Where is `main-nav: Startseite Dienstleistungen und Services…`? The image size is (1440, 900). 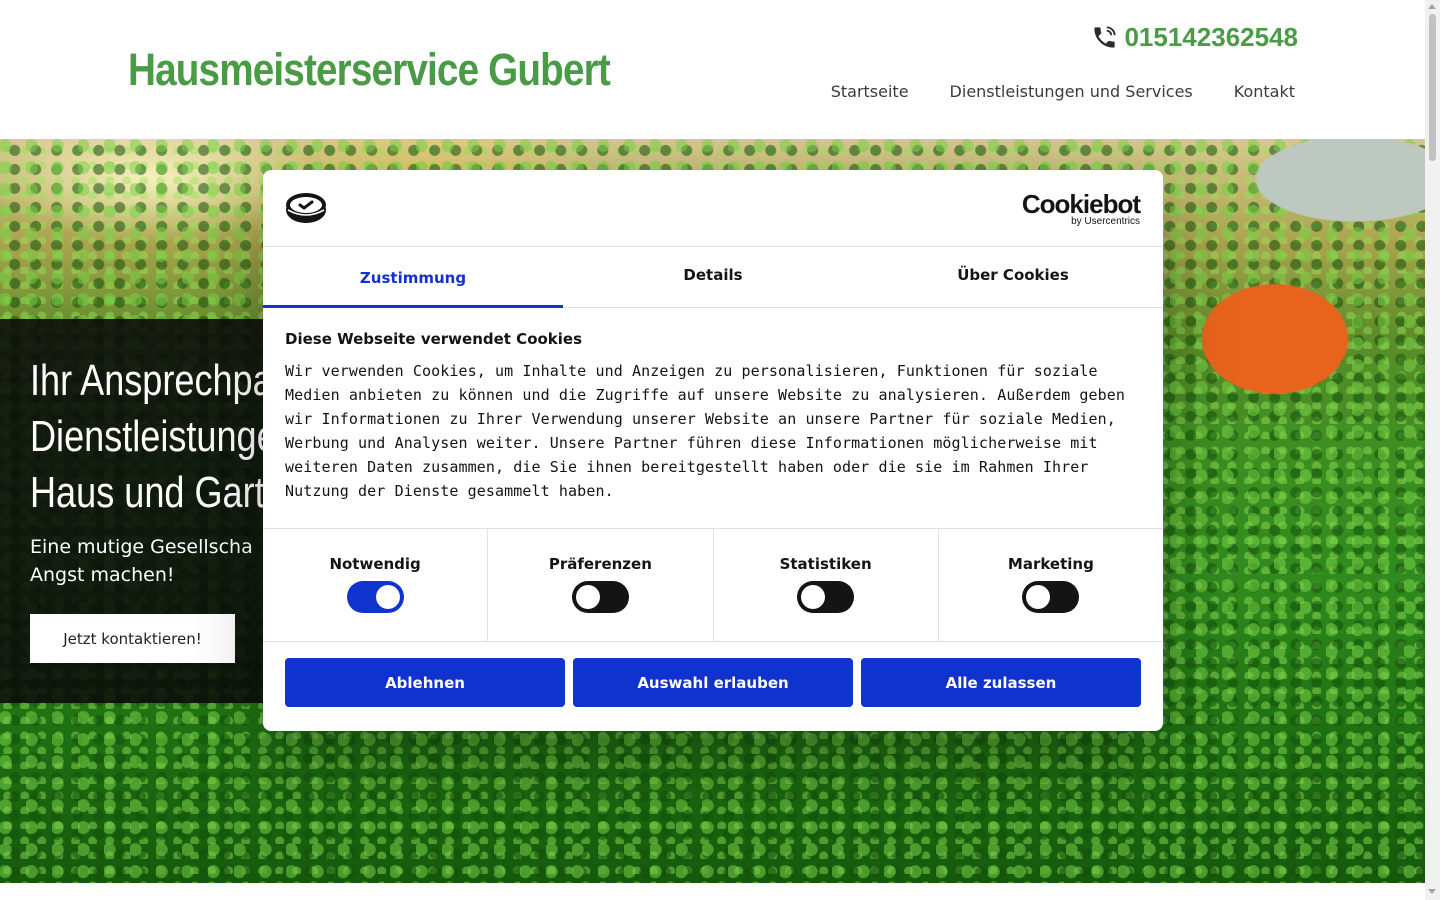 main-nav: Startseite Dienstleistungen und Services… is located at coordinates (1063, 91).